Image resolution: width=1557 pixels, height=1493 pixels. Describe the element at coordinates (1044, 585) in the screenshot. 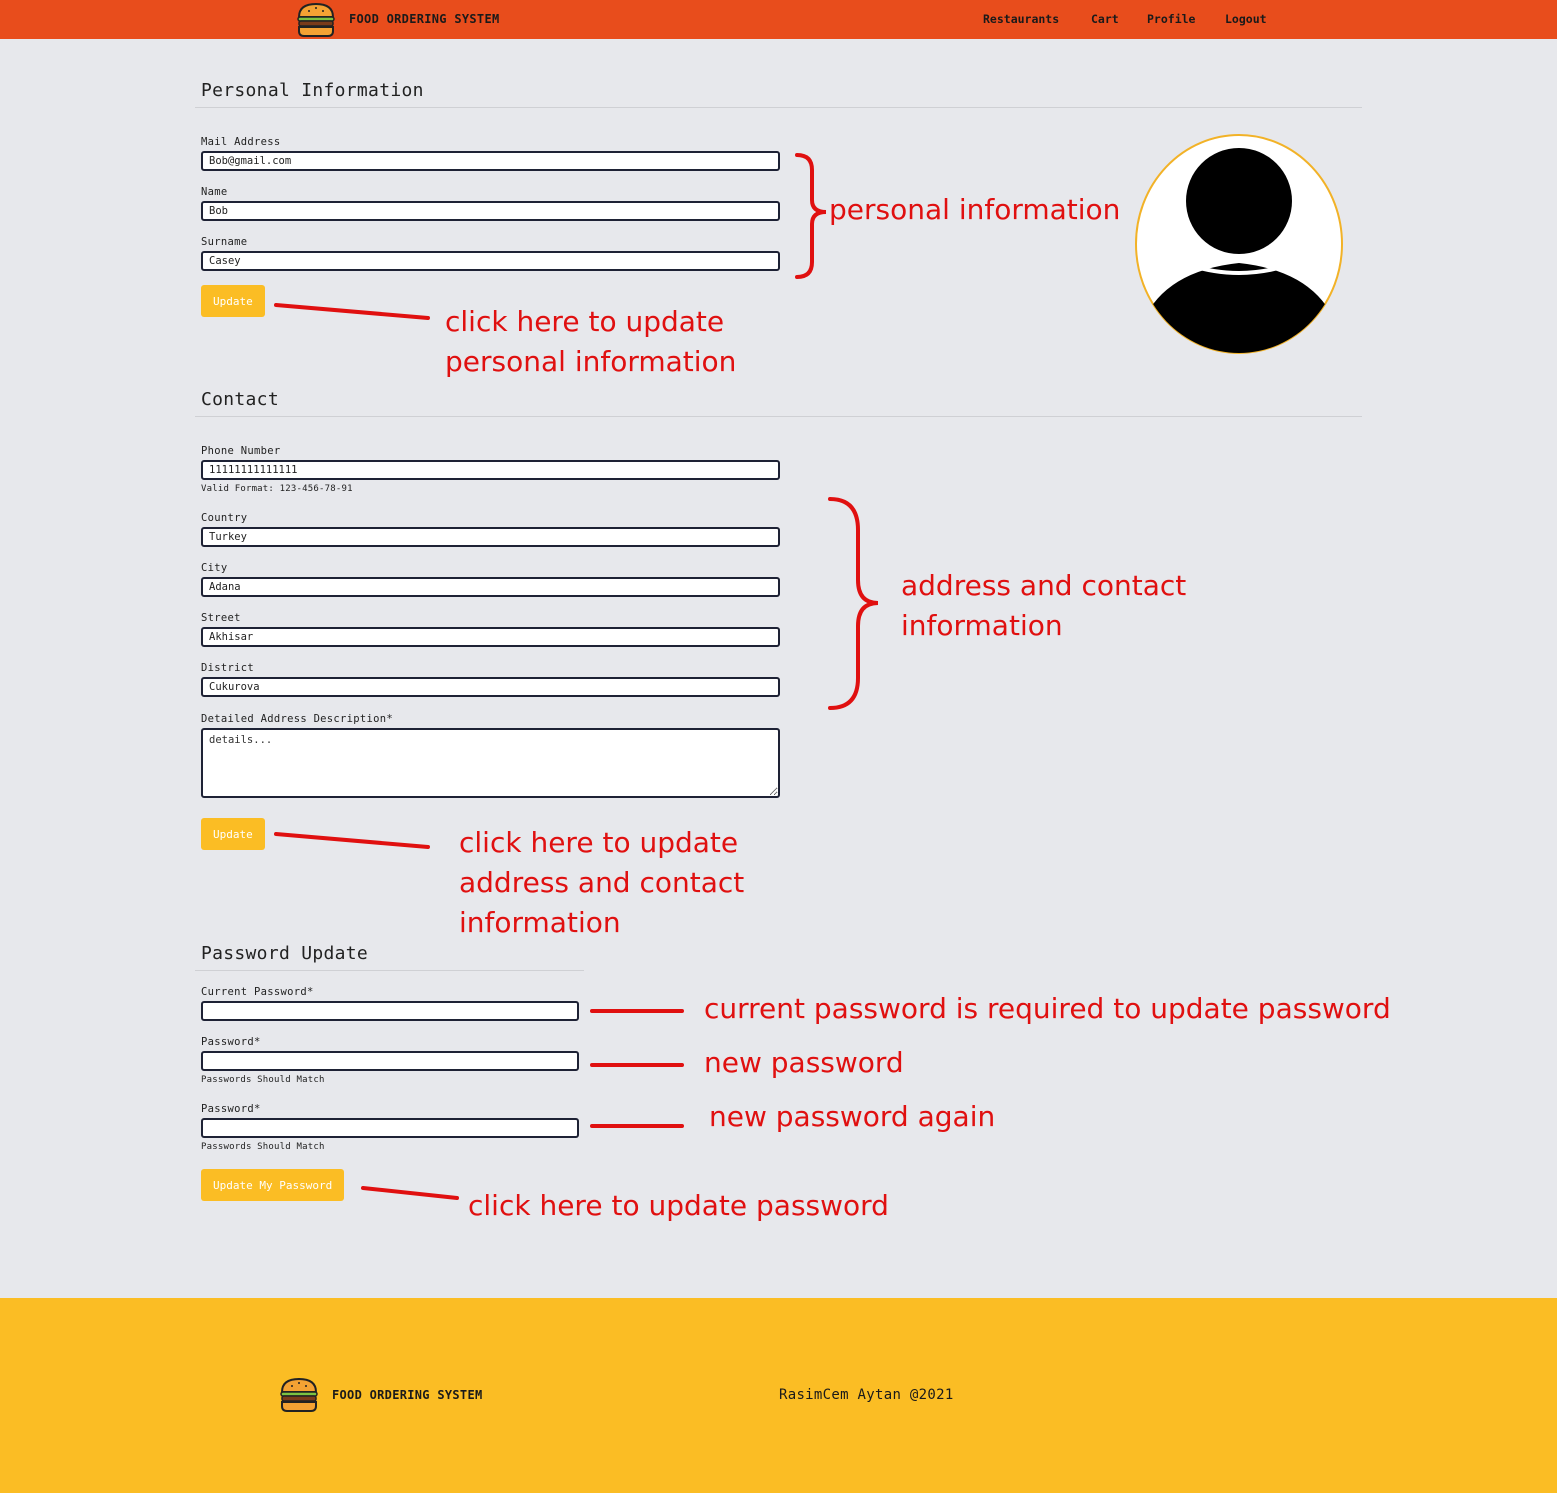

I see `annotation-address-1: address and contact` at that location.